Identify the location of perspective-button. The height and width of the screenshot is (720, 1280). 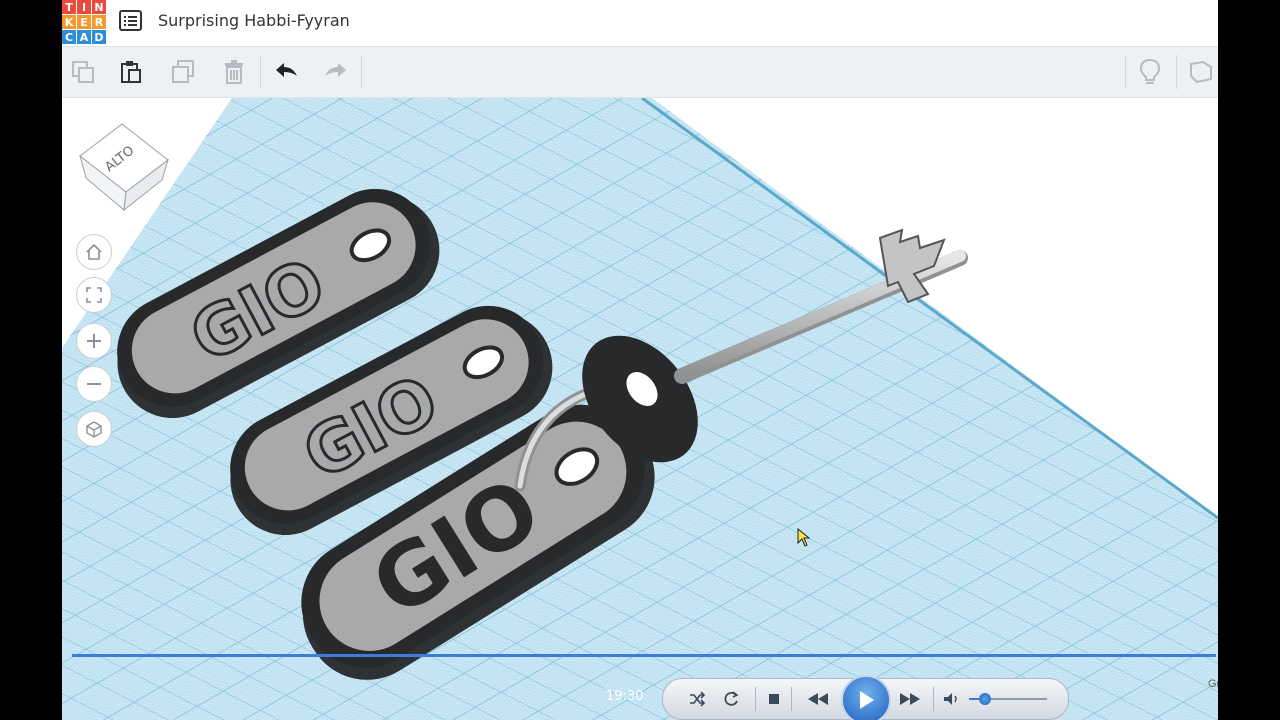
(94, 429).